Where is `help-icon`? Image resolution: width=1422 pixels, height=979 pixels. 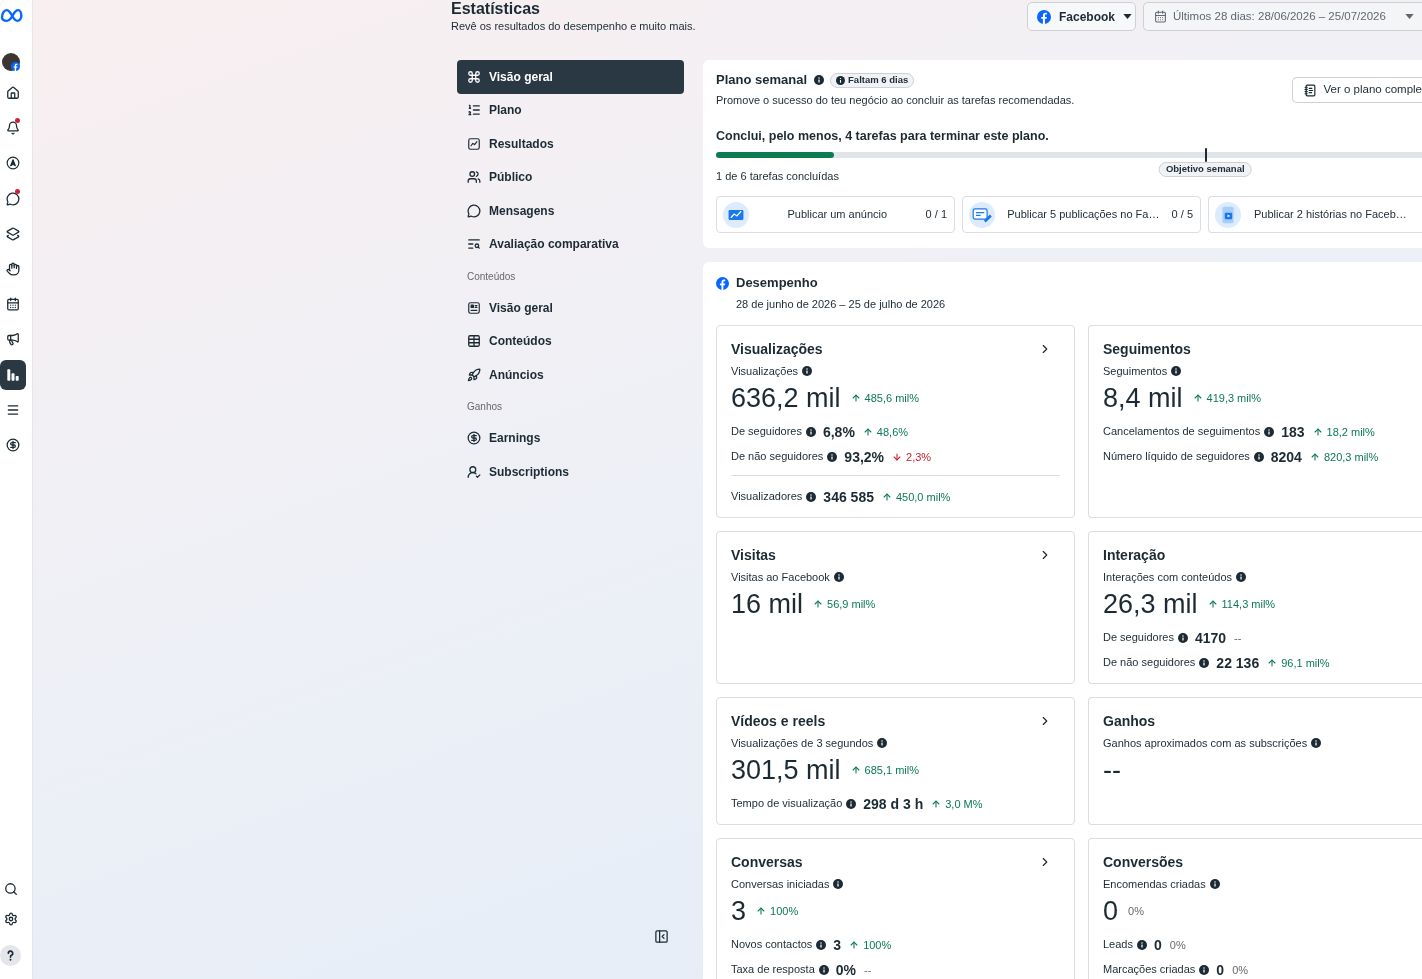 help-icon is located at coordinates (10, 955).